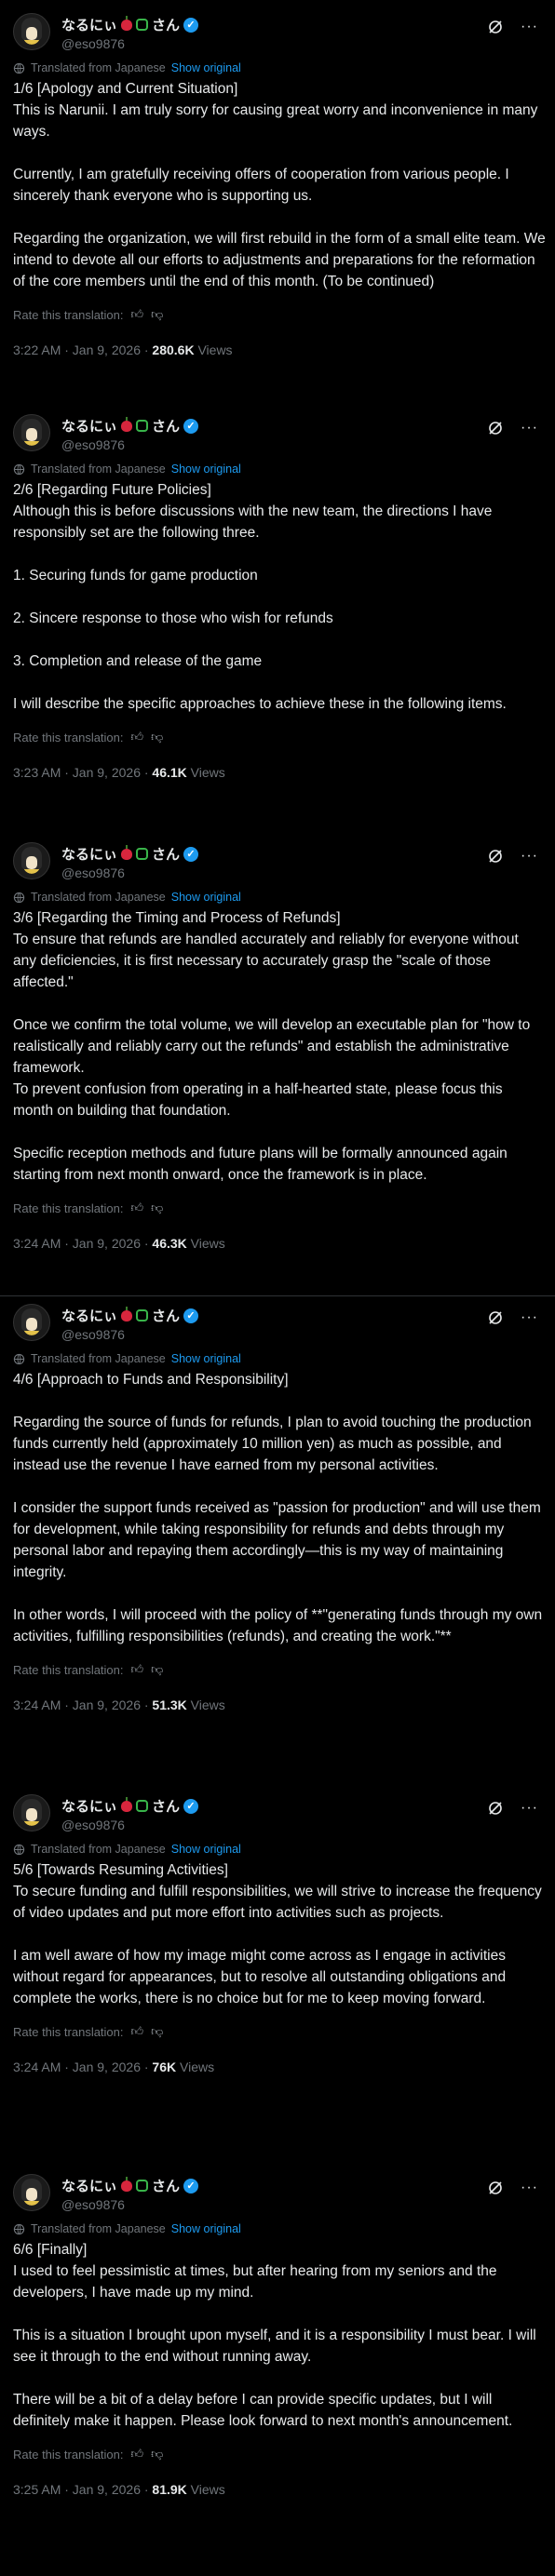 The height and width of the screenshot is (2576, 555). Describe the element at coordinates (279, 2066) in the screenshot. I see `tweet-meta: 3:24 AM · Jan 9, 2026 · 76K Views` at that location.